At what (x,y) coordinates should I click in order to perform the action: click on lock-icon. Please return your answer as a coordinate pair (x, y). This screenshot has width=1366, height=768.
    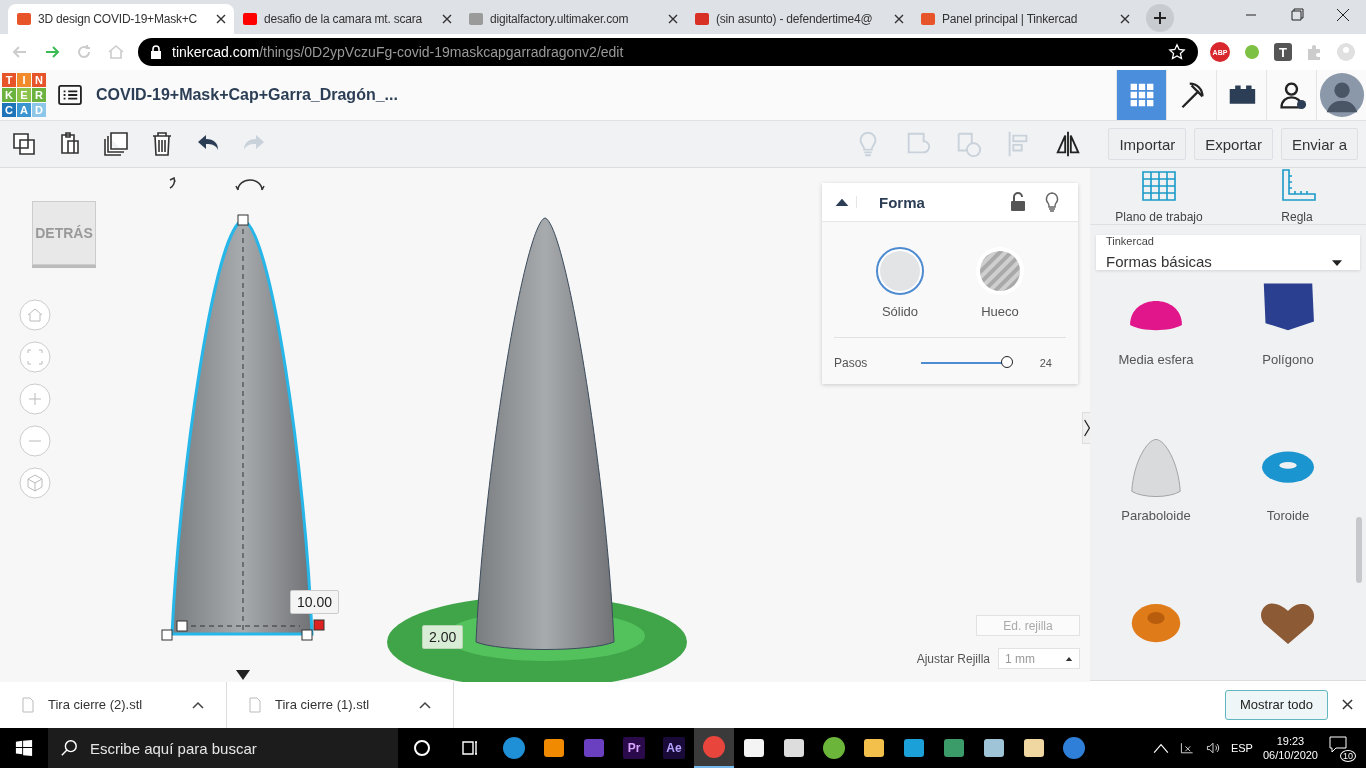
    Looking at the image, I should click on (156, 52).